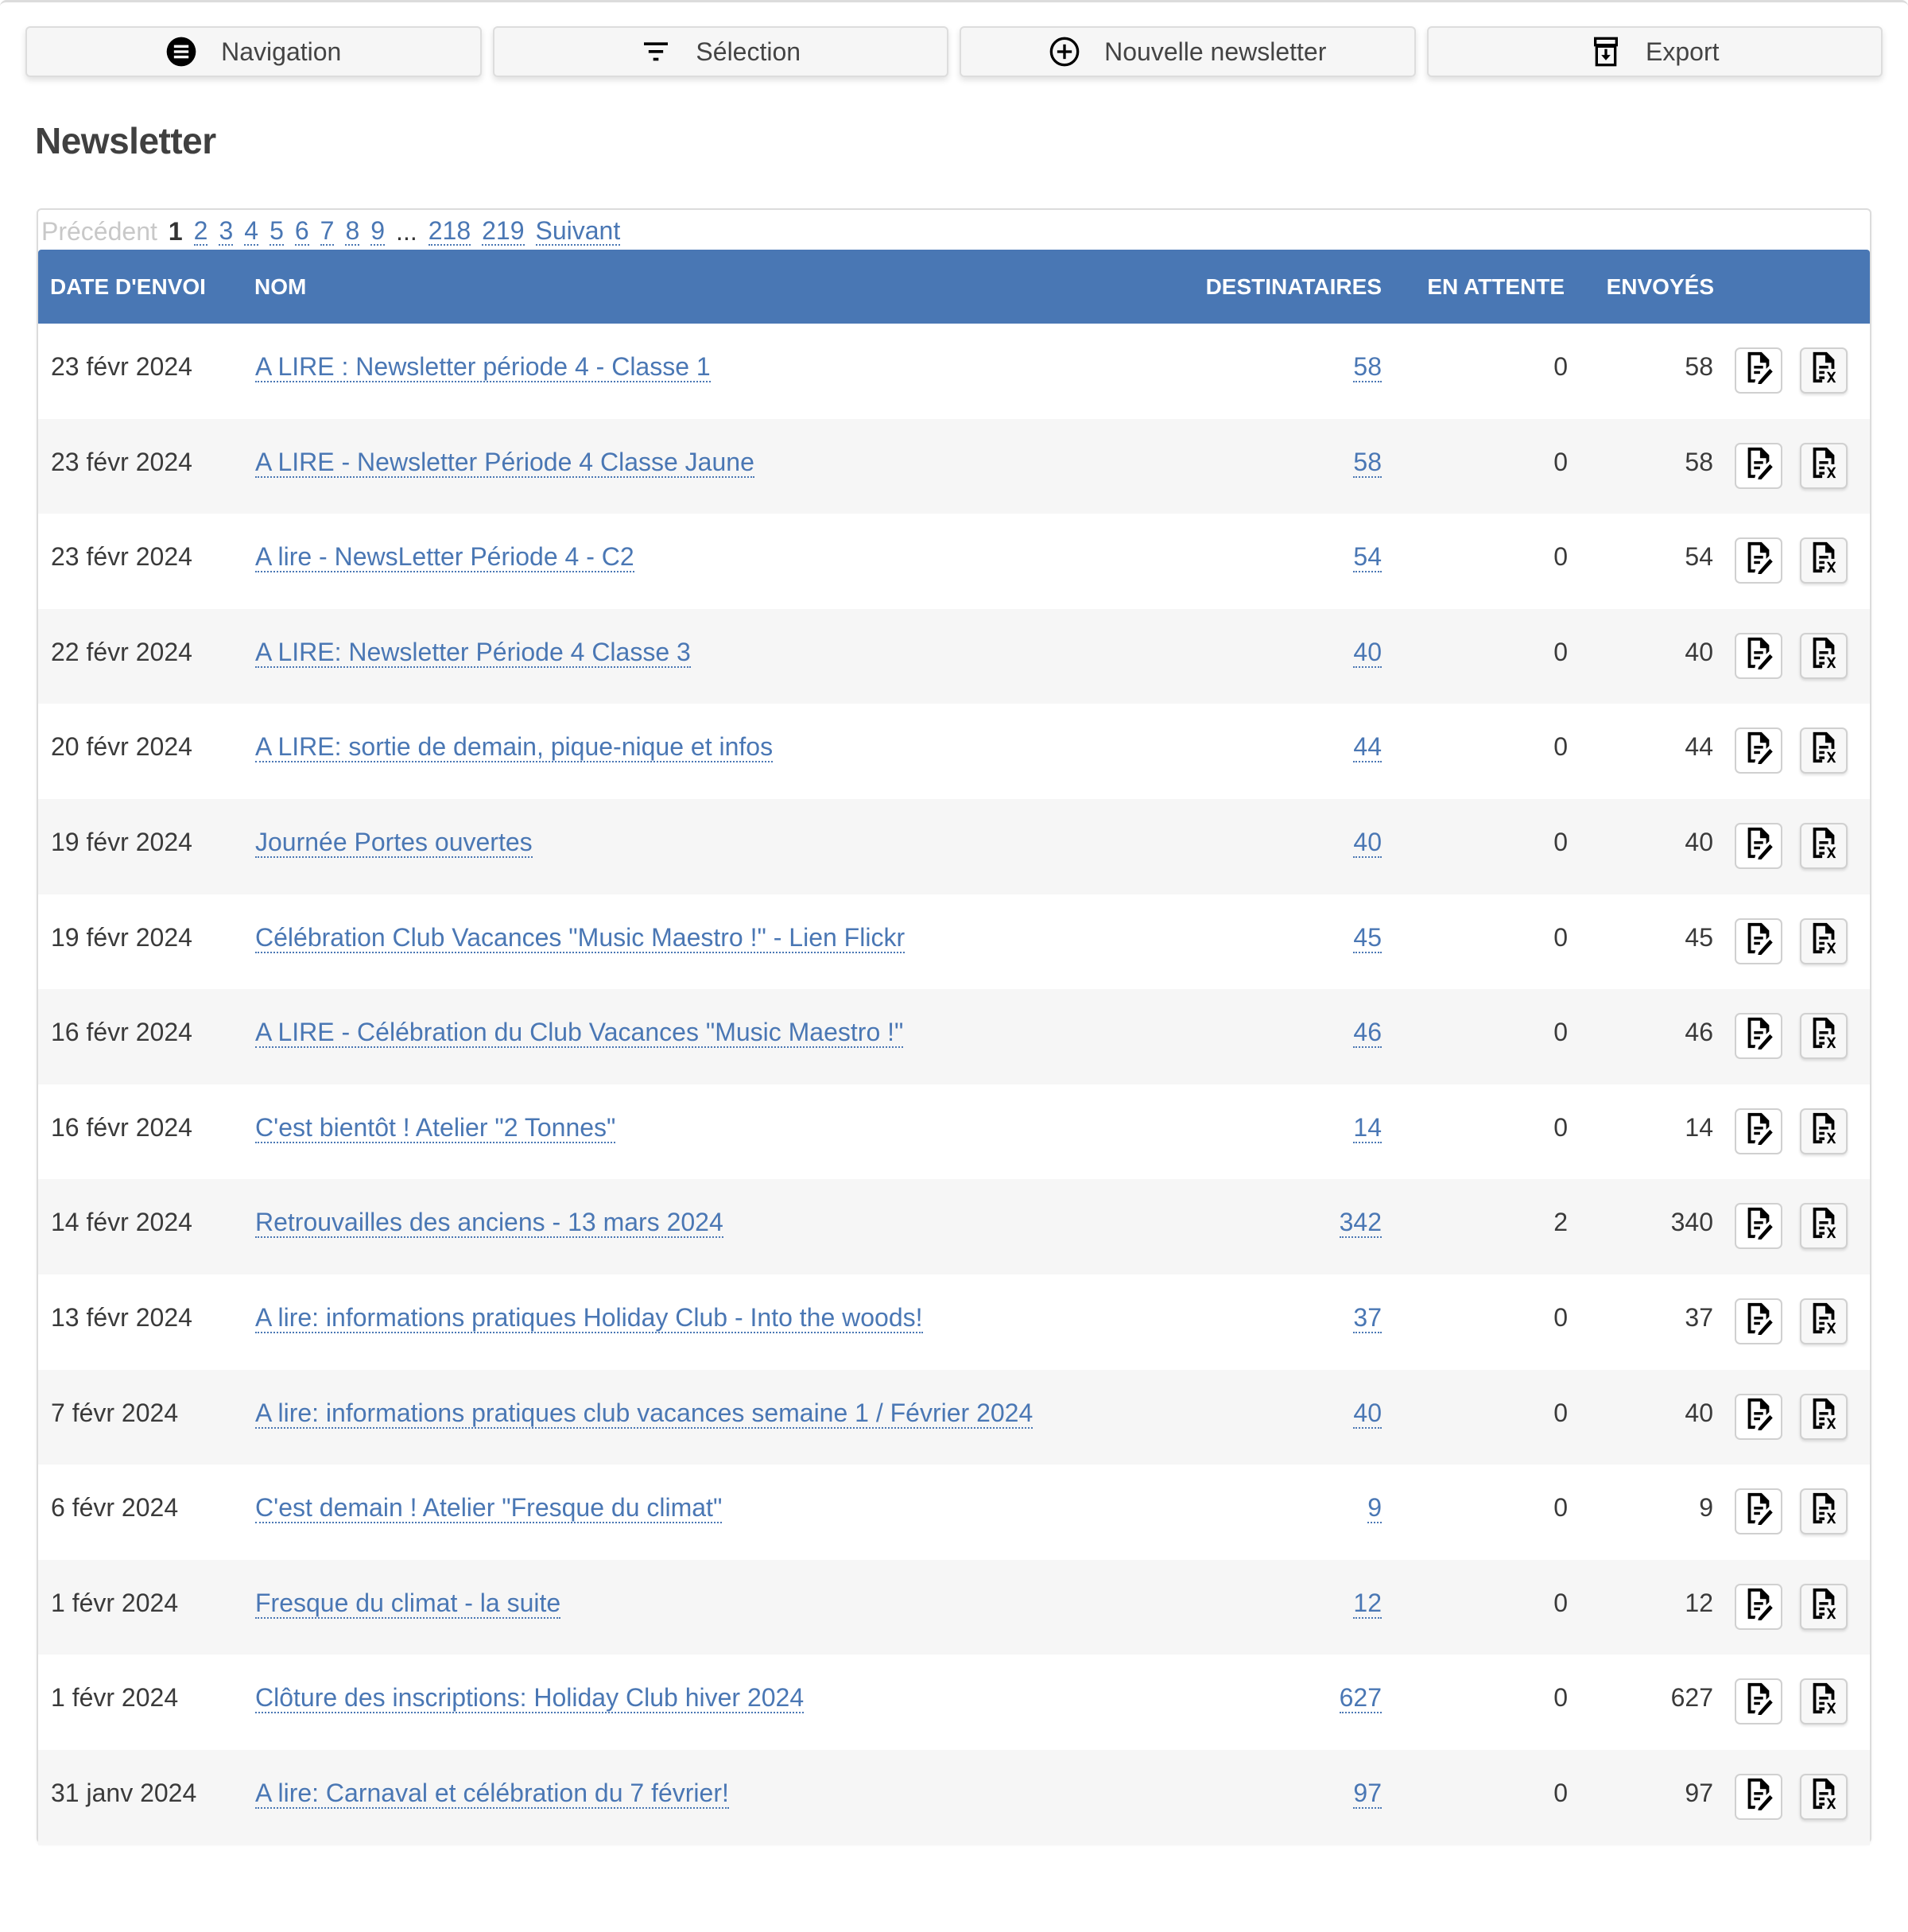 This screenshot has width=1908, height=1932. What do you see at coordinates (473, 652) in the screenshot?
I see `newsletter-name-link: A LIRE: Newsletter Période 4 Classe 3` at bounding box center [473, 652].